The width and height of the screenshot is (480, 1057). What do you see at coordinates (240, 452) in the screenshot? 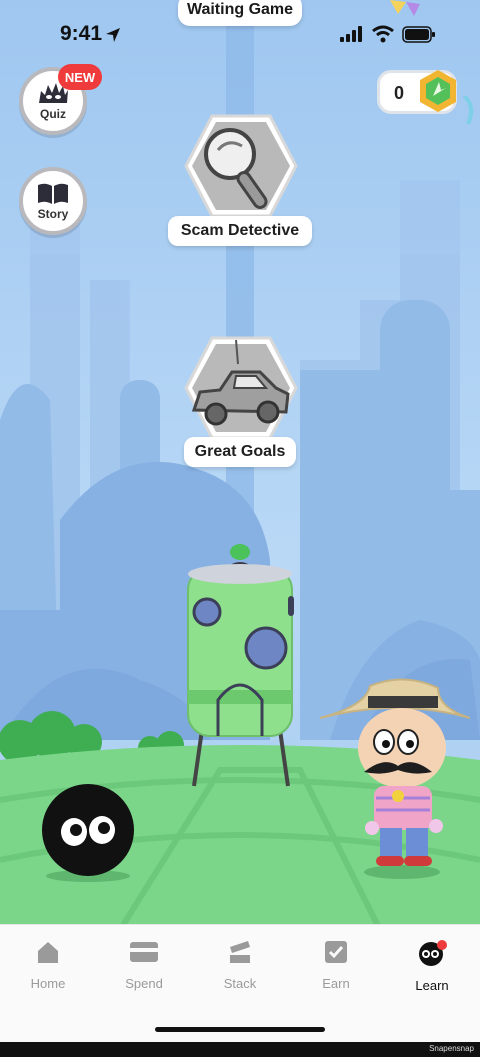
I see `great-goals-label: Great Goals` at bounding box center [240, 452].